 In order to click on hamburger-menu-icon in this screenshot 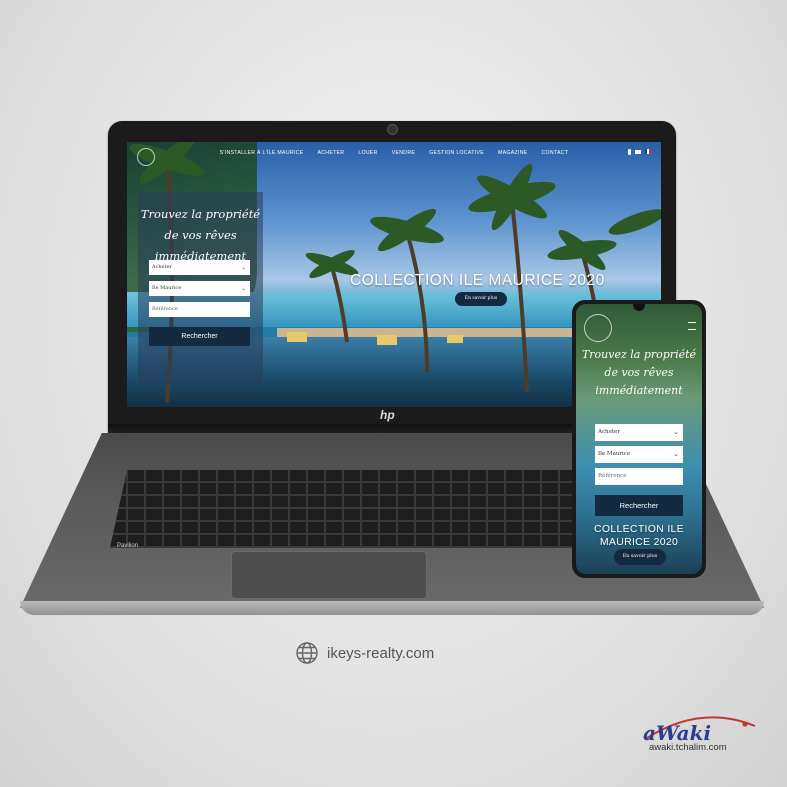, I will do `click(692, 326)`.